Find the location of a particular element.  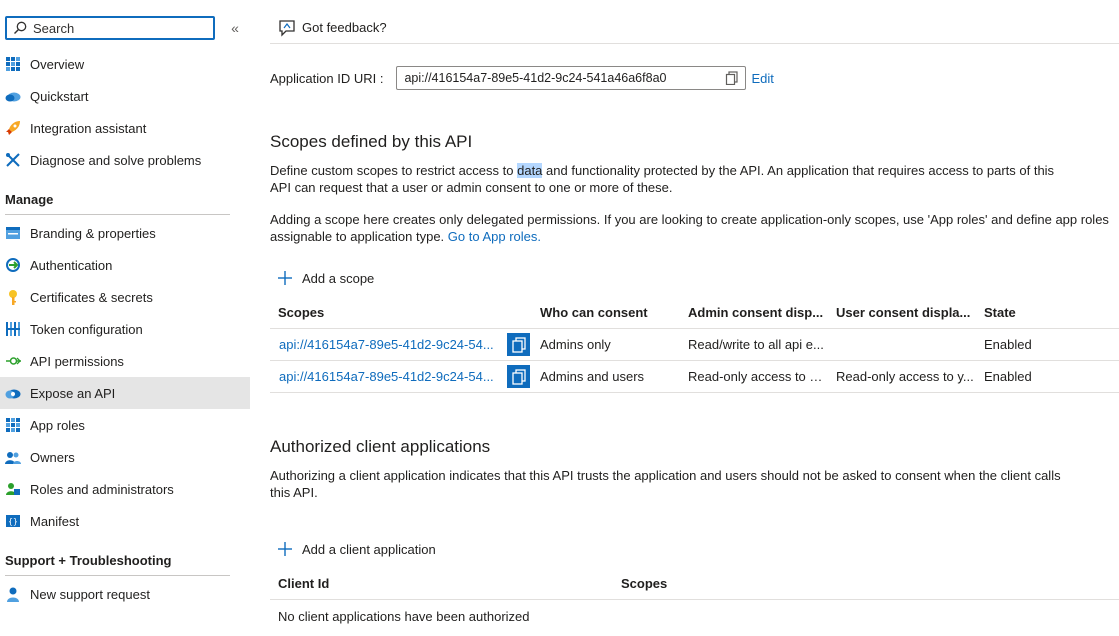

owners-icon is located at coordinates (13, 457).